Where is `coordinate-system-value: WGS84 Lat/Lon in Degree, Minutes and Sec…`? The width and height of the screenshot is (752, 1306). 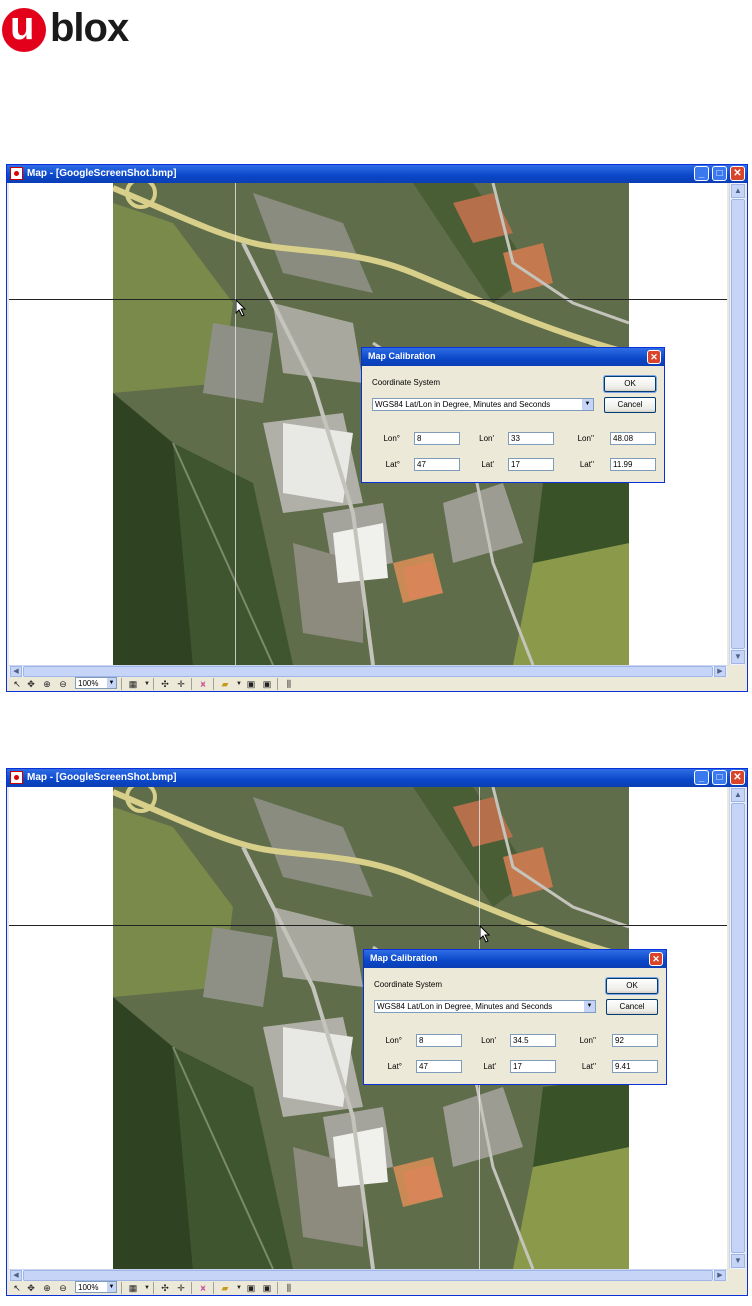 coordinate-system-value: WGS84 Lat/Lon in Degree, Minutes and Sec… is located at coordinates (463, 404).